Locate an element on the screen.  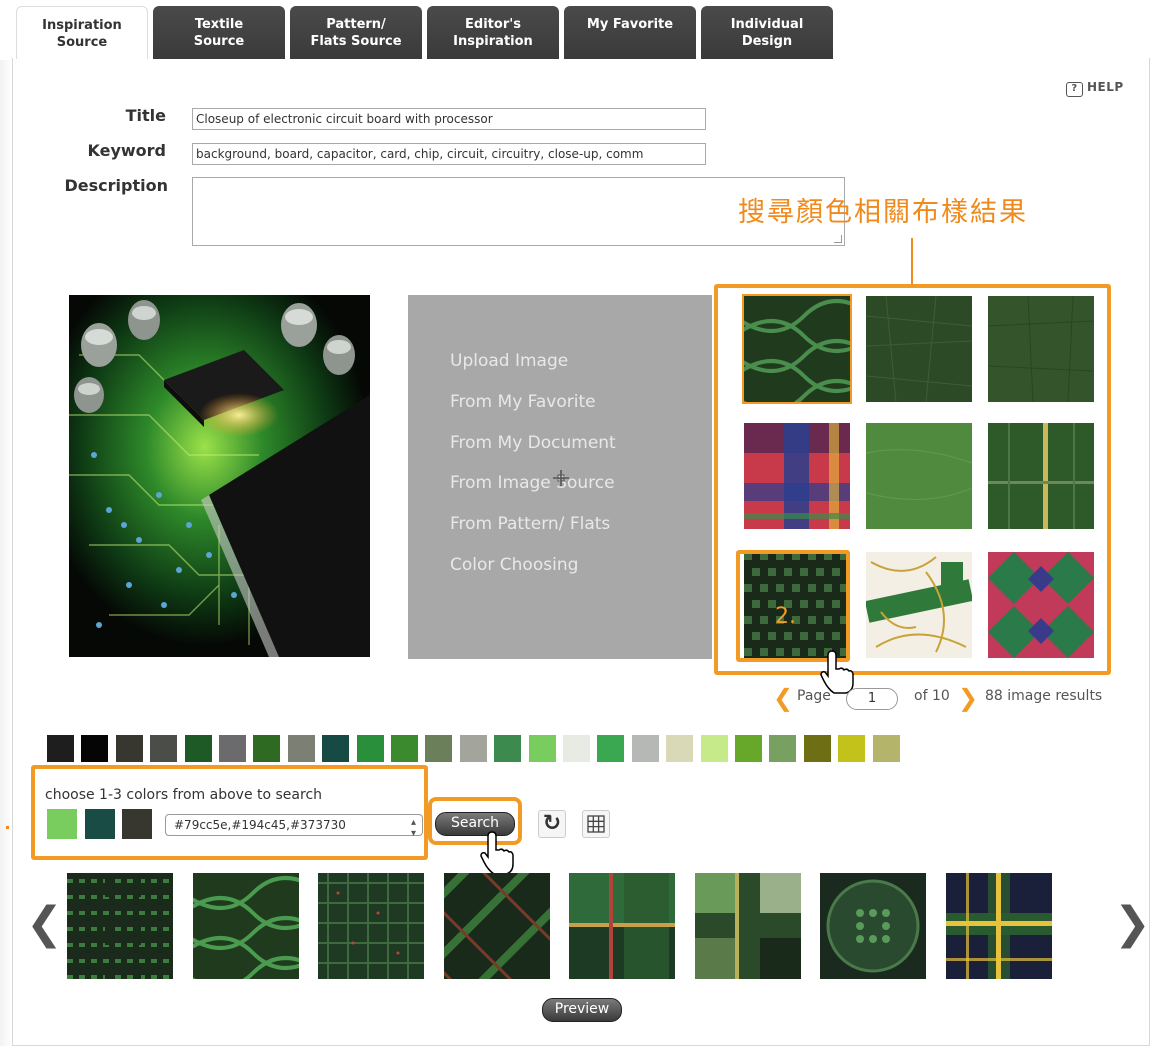
move-cursor-icon is located at coordinates (561, 478).